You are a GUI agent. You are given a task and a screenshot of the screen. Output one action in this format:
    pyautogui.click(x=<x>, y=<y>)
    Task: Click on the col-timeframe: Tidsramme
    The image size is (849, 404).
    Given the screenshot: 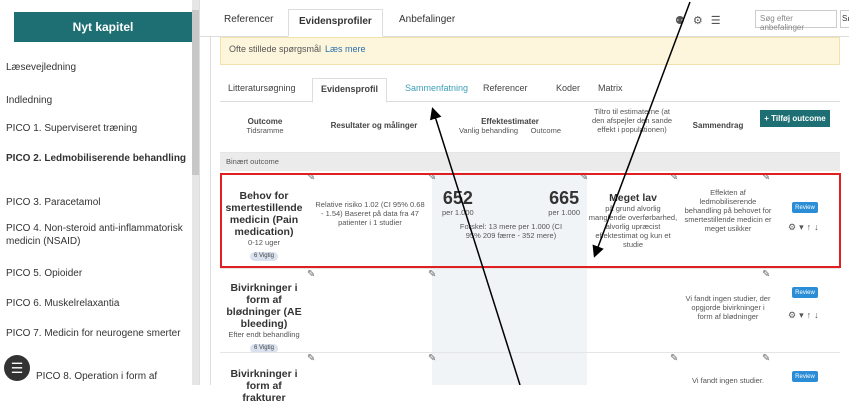 What is the action you would take?
    pyautogui.click(x=265, y=130)
    